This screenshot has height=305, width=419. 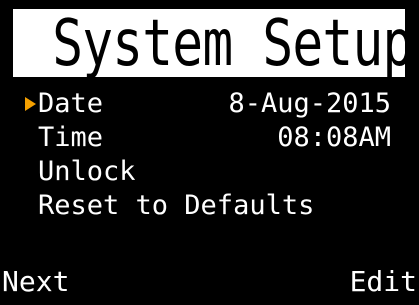 I want to click on menu-item-unlock: Unlock, so click(x=209, y=172).